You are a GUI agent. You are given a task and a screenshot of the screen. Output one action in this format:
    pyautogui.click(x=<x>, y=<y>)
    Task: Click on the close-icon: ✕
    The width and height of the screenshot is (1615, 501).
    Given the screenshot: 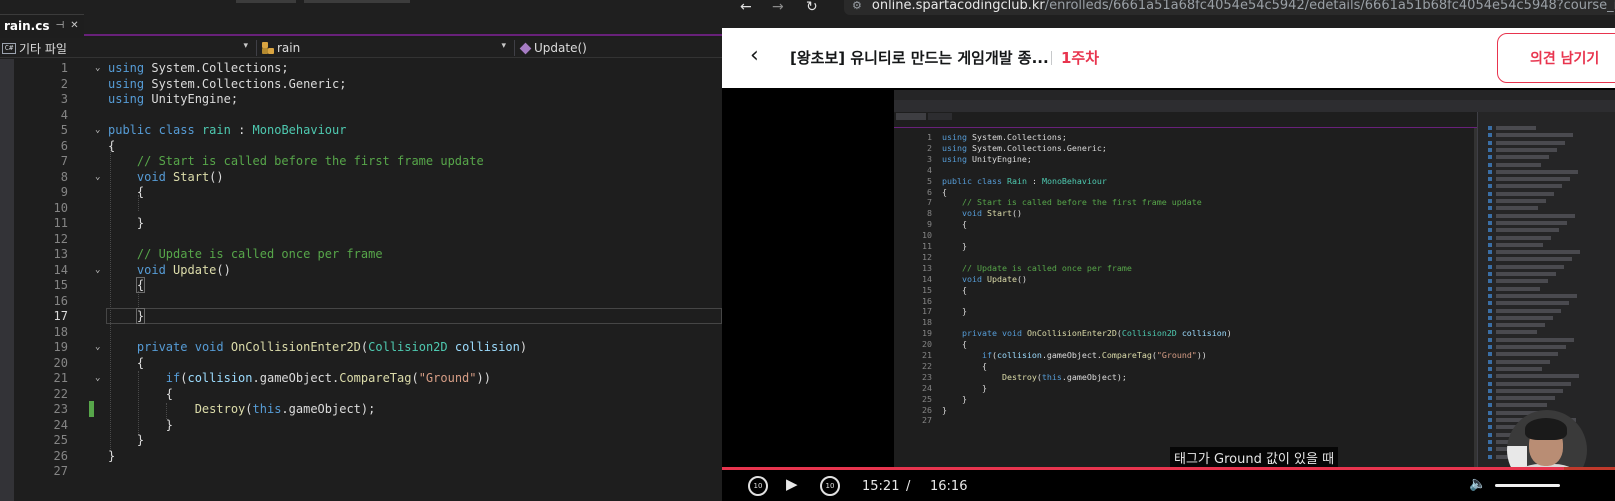 What is the action you would take?
    pyautogui.click(x=74, y=25)
    